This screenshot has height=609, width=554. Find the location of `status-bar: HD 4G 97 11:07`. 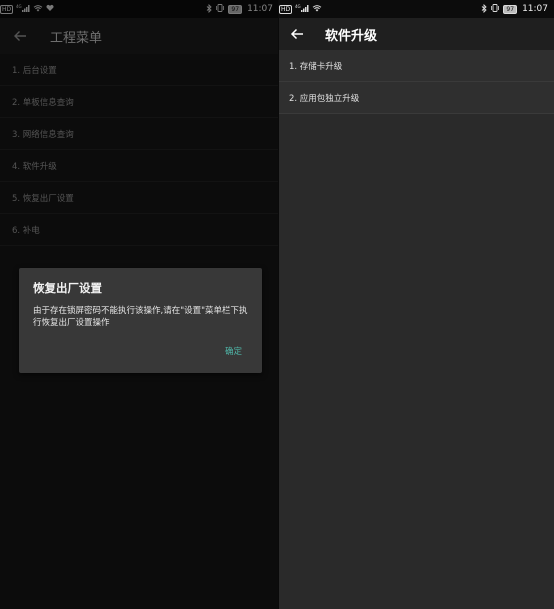

status-bar: HD 4G 97 11:07 is located at coordinates (416, 9).